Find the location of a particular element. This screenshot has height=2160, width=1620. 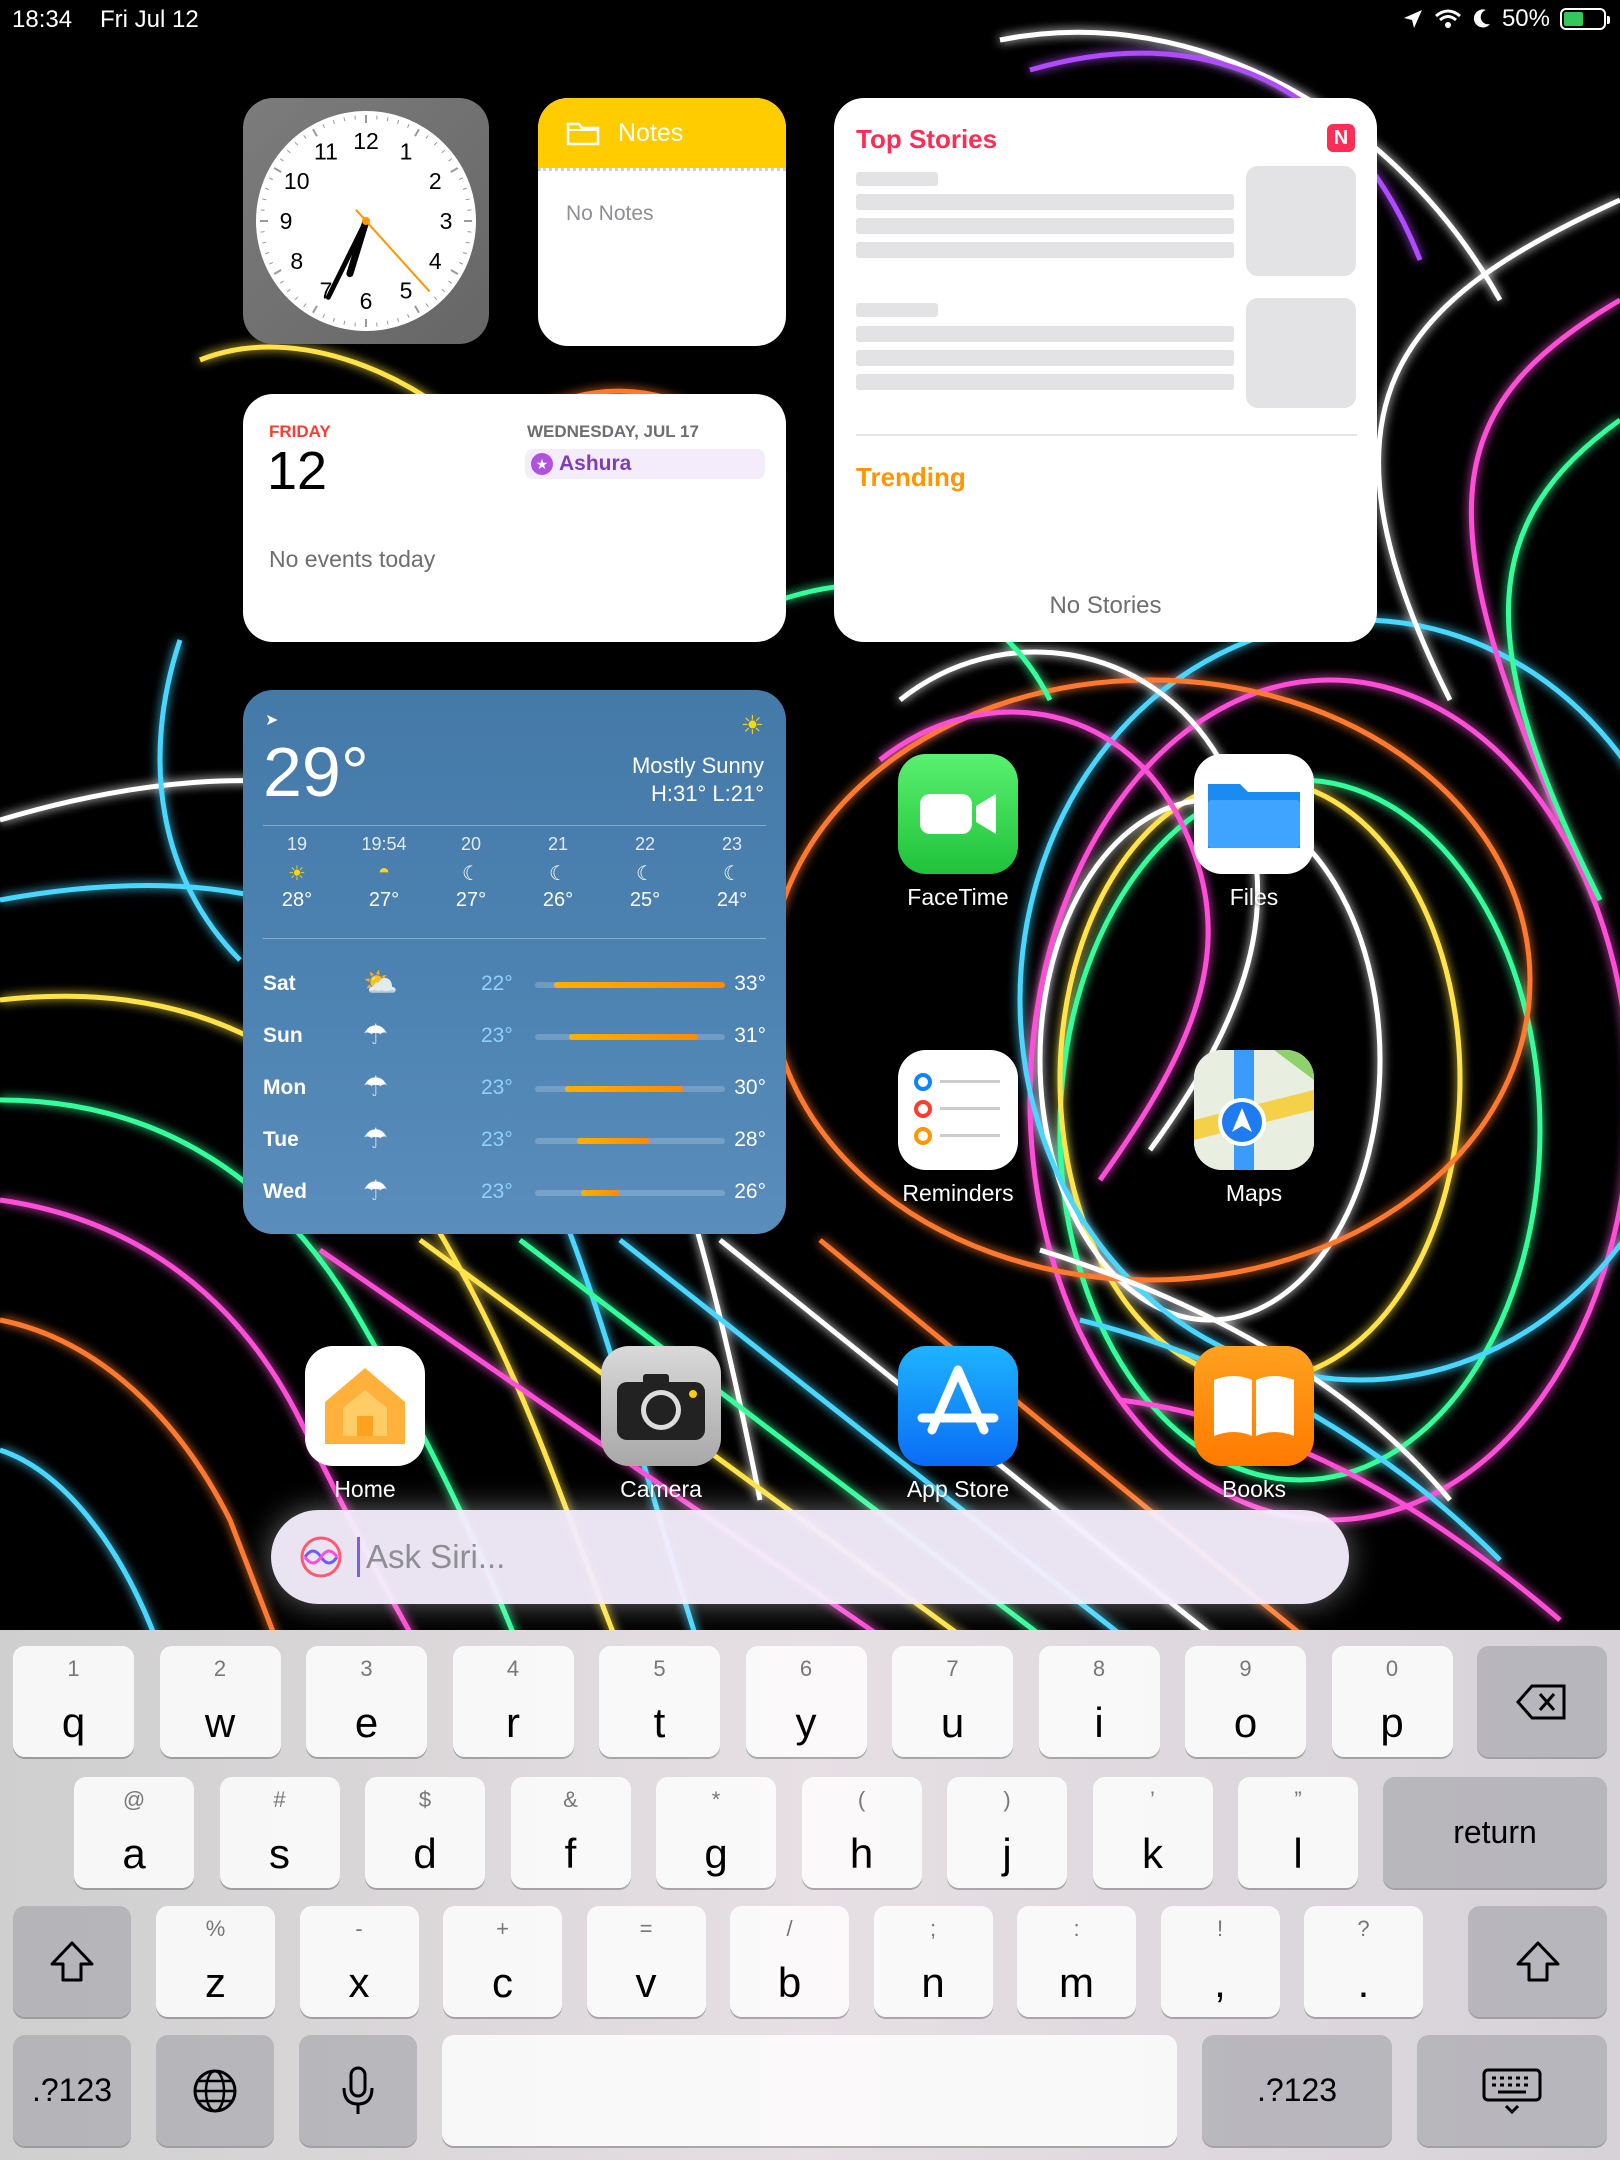

siri-search-bar is located at coordinates (810, 1557).